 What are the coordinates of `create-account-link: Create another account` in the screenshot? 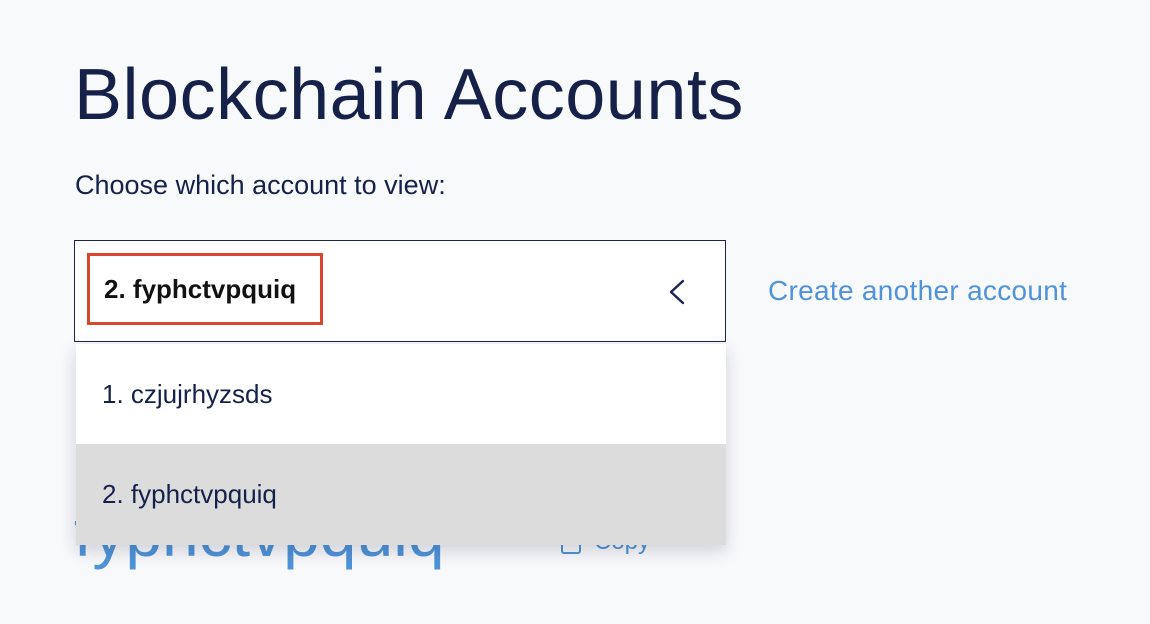 It's located at (917, 291).